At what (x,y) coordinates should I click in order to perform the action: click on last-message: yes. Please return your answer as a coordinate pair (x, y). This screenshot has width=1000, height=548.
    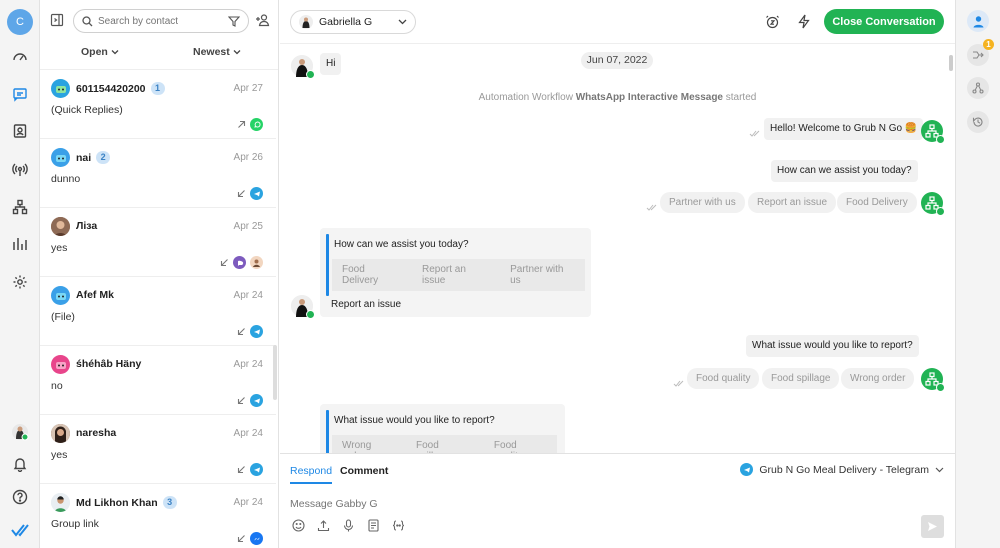
    Looking at the image, I should click on (59, 455).